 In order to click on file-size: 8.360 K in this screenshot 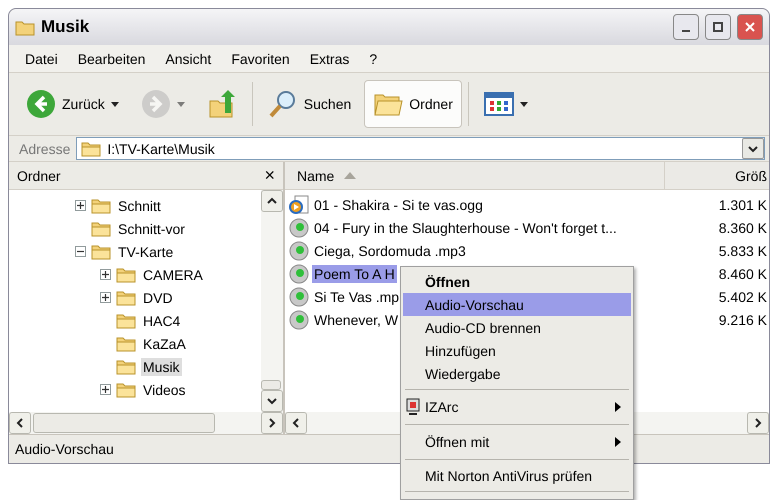, I will do `click(743, 228)`.